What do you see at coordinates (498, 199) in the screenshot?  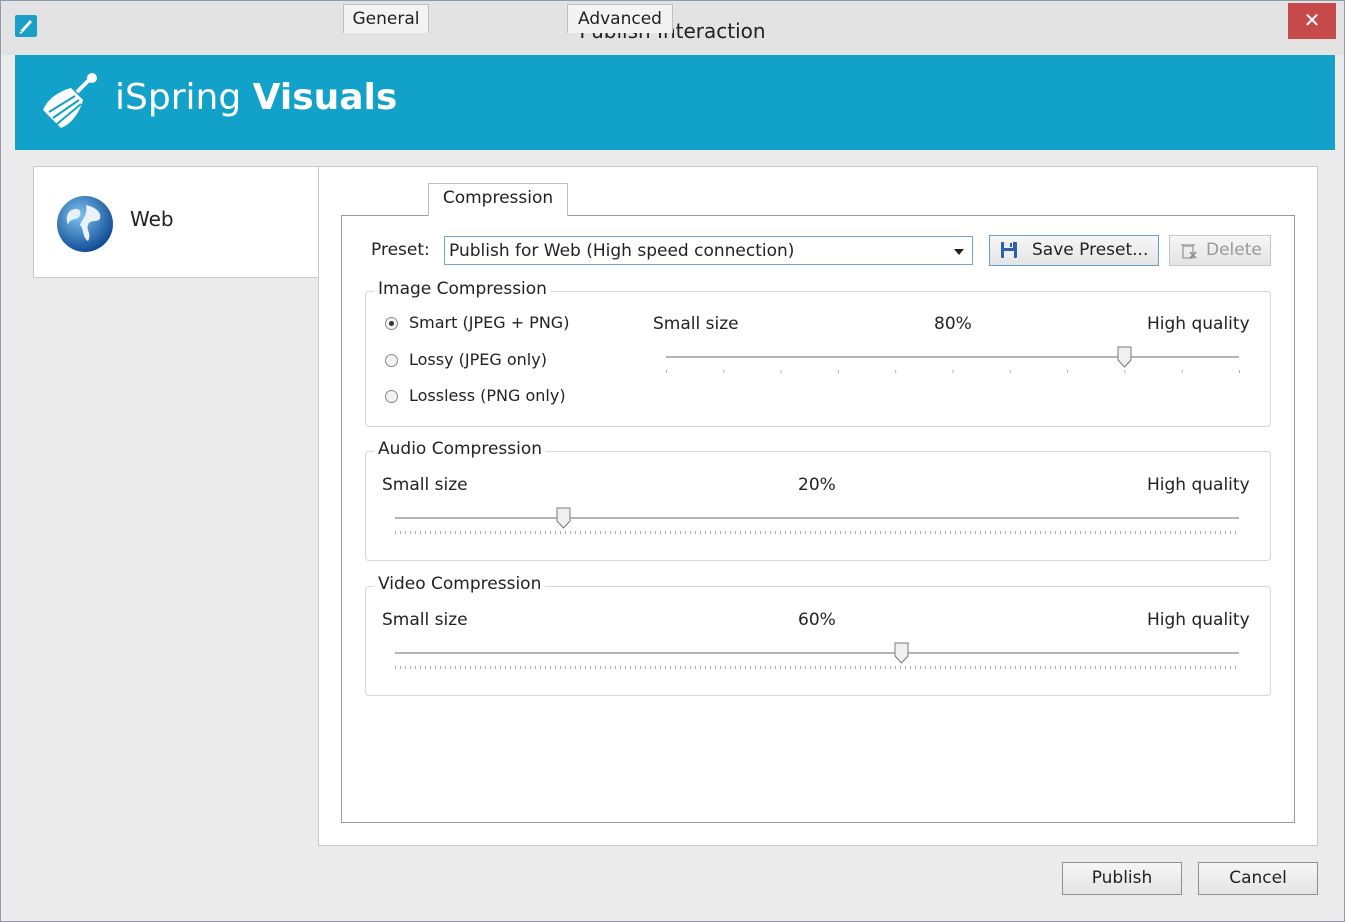 I see `tab-compression: Compression` at bounding box center [498, 199].